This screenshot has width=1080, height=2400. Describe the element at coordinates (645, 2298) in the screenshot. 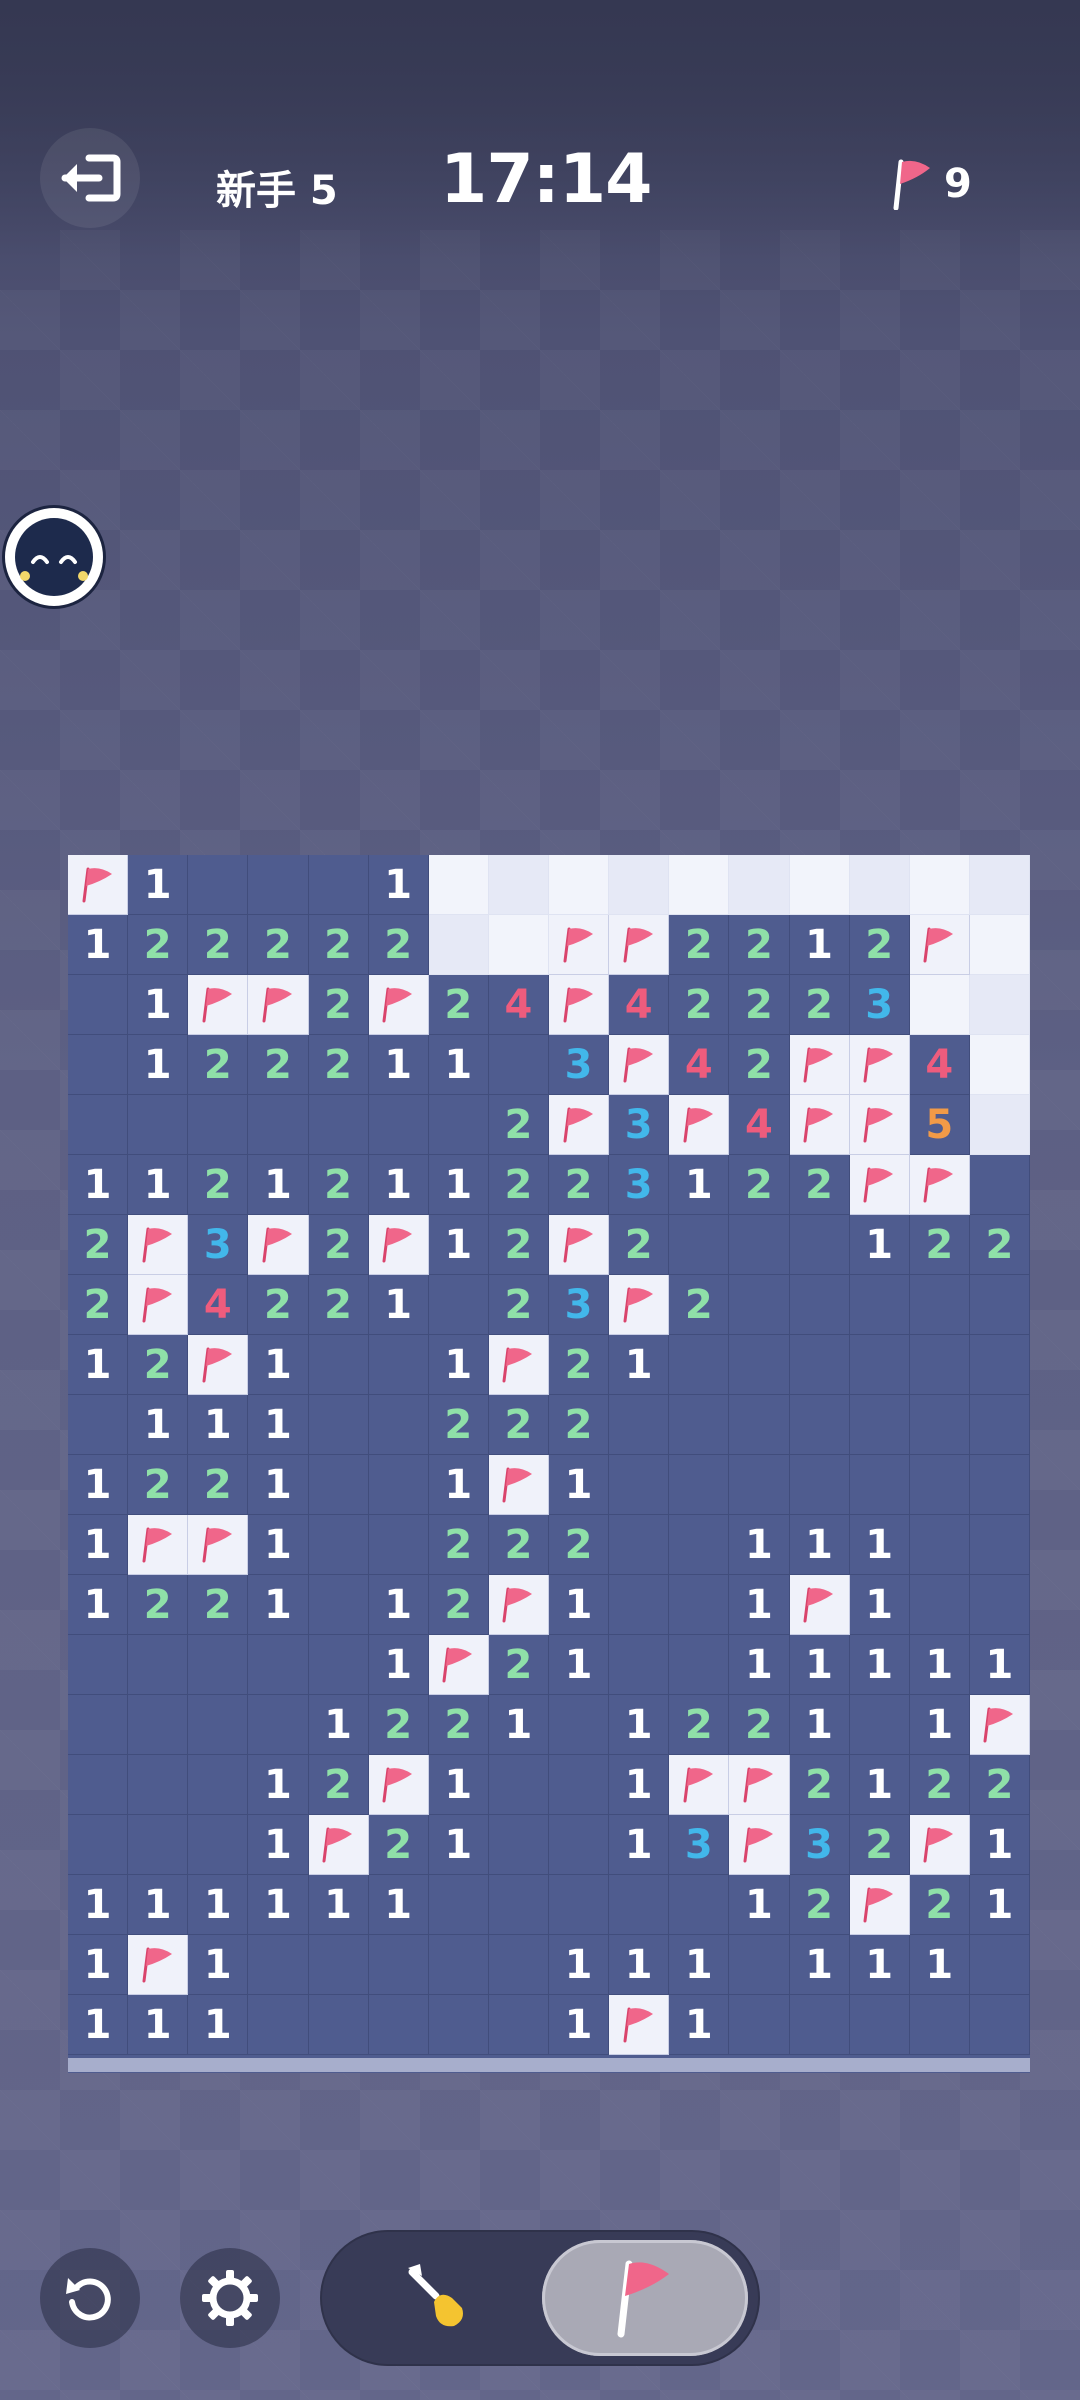

I see `flag-mode-button` at that location.